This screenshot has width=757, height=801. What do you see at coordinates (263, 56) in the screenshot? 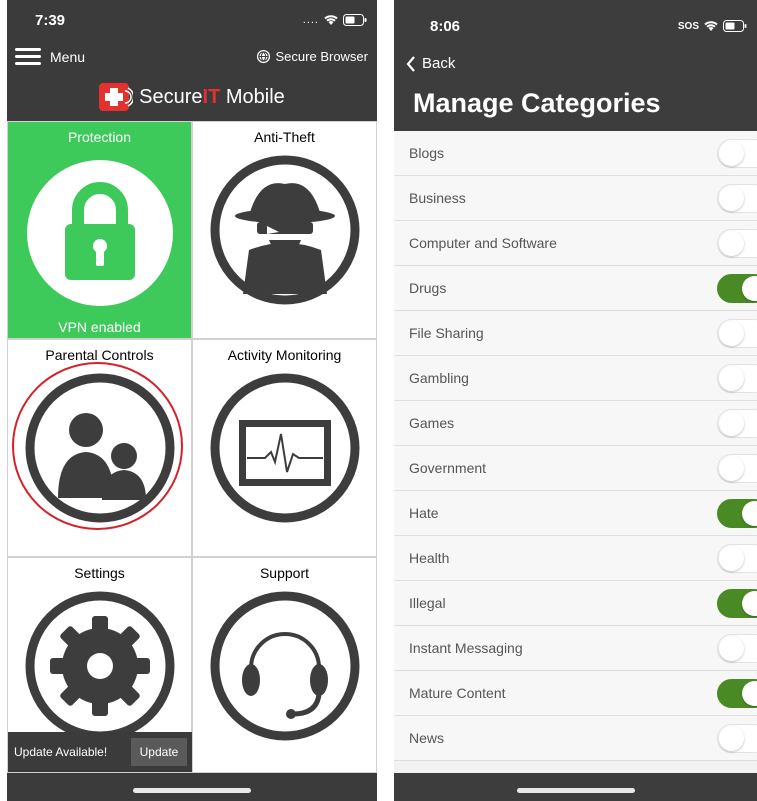
I see `globe-icon` at bounding box center [263, 56].